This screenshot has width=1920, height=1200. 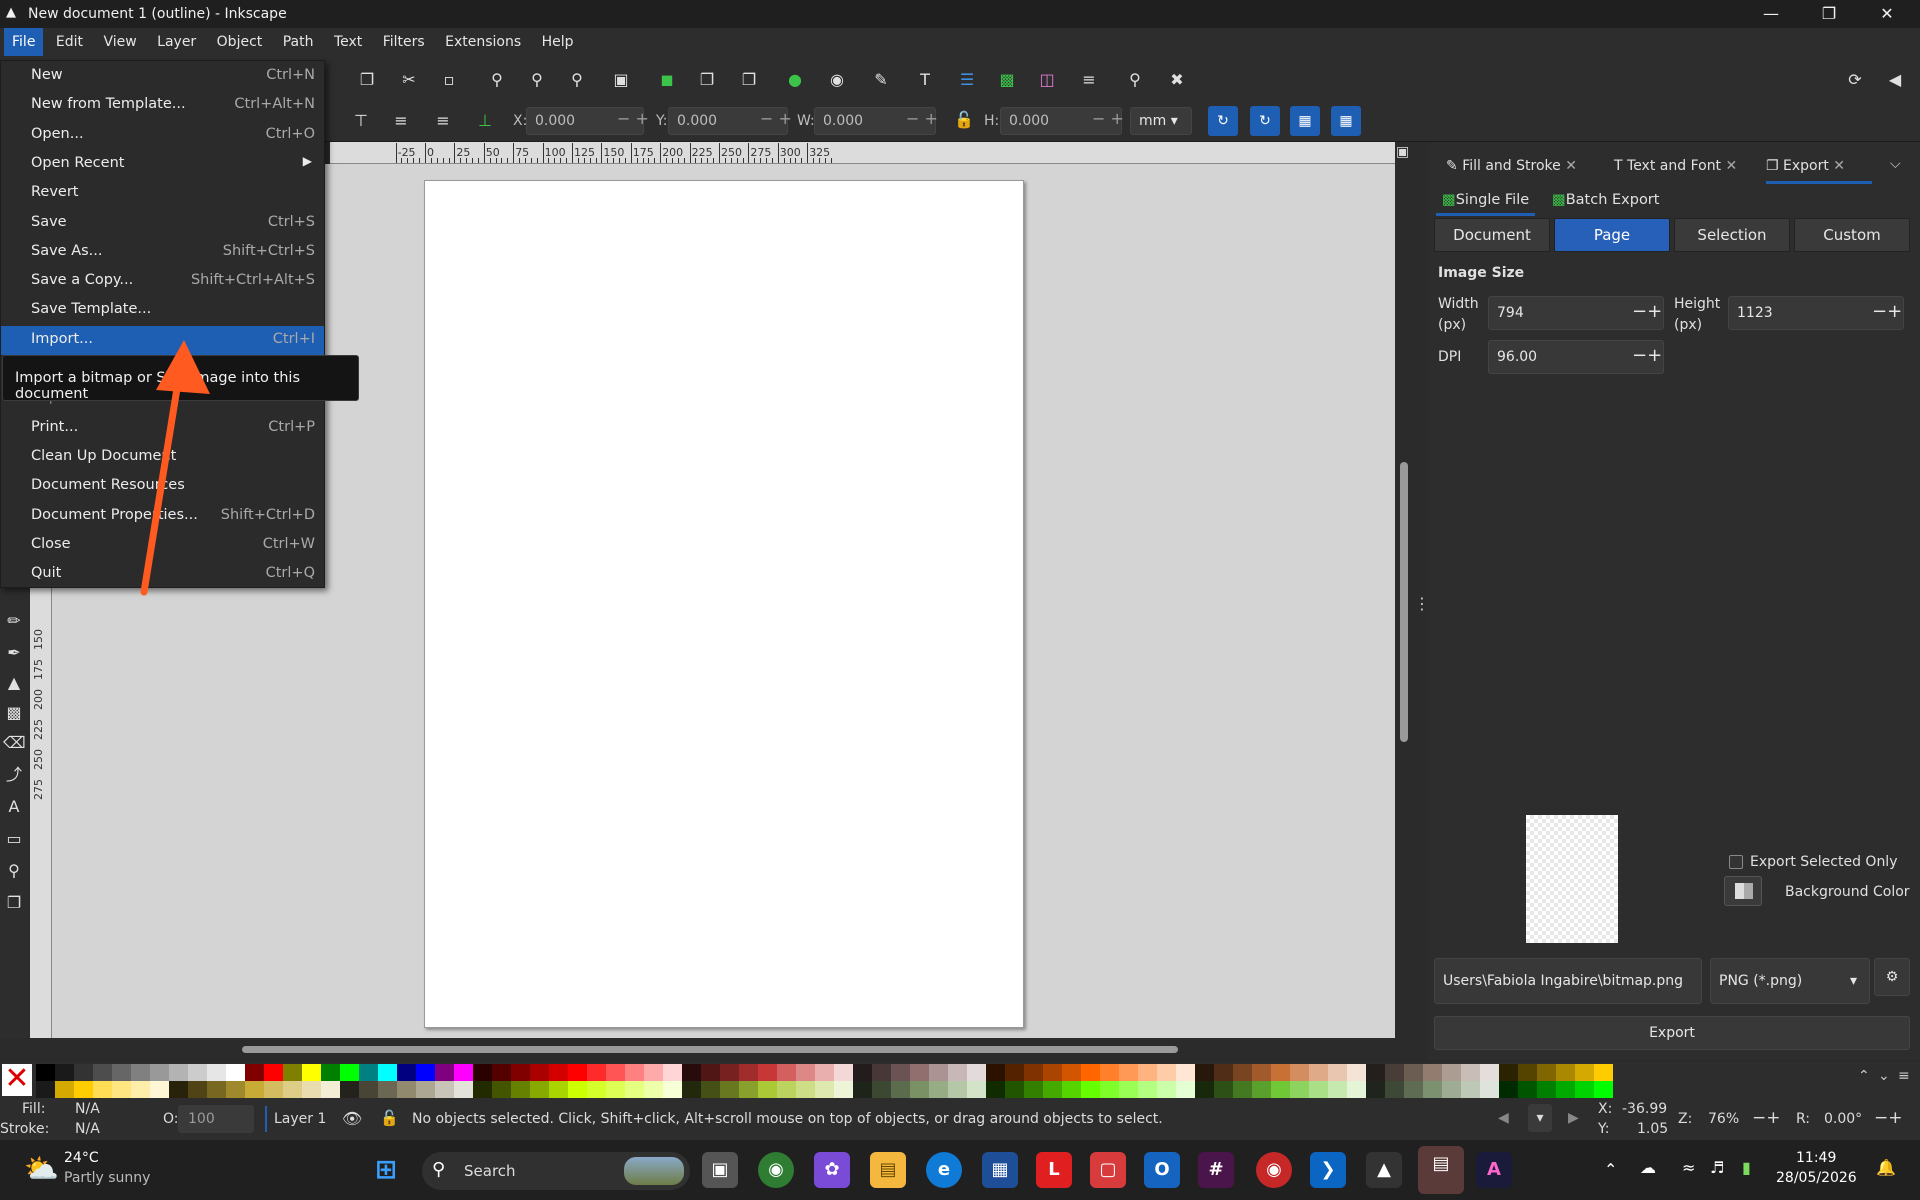 What do you see at coordinates (14, 653) in the screenshot?
I see `calligraphy-tool-icon: ✒` at bounding box center [14, 653].